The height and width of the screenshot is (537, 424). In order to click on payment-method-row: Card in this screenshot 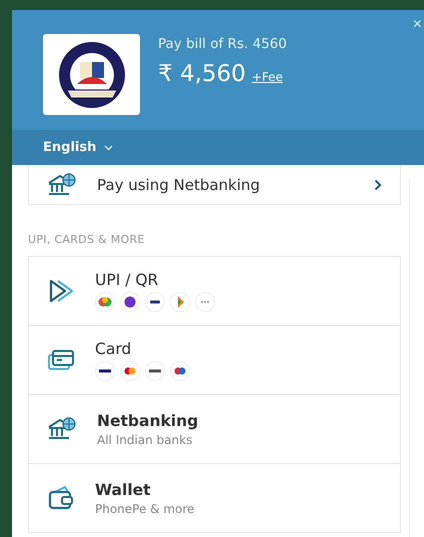, I will do `click(214, 360)`.